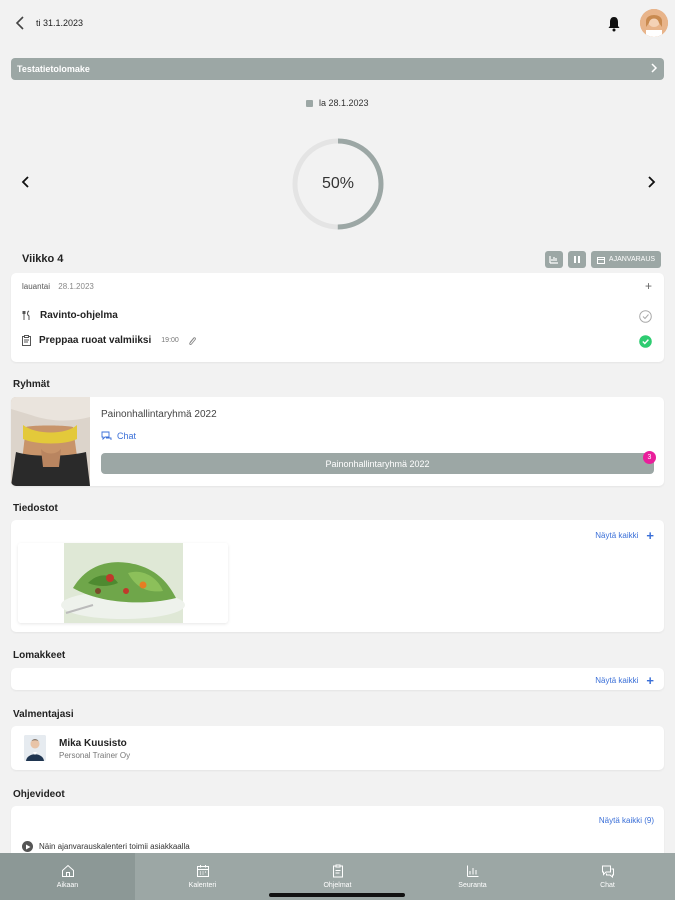 The width and height of the screenshot is (675, 900). What do you see at coordinates (50, 441) in the screenshot?
I see `group-image` at bounding box center [50, 441].